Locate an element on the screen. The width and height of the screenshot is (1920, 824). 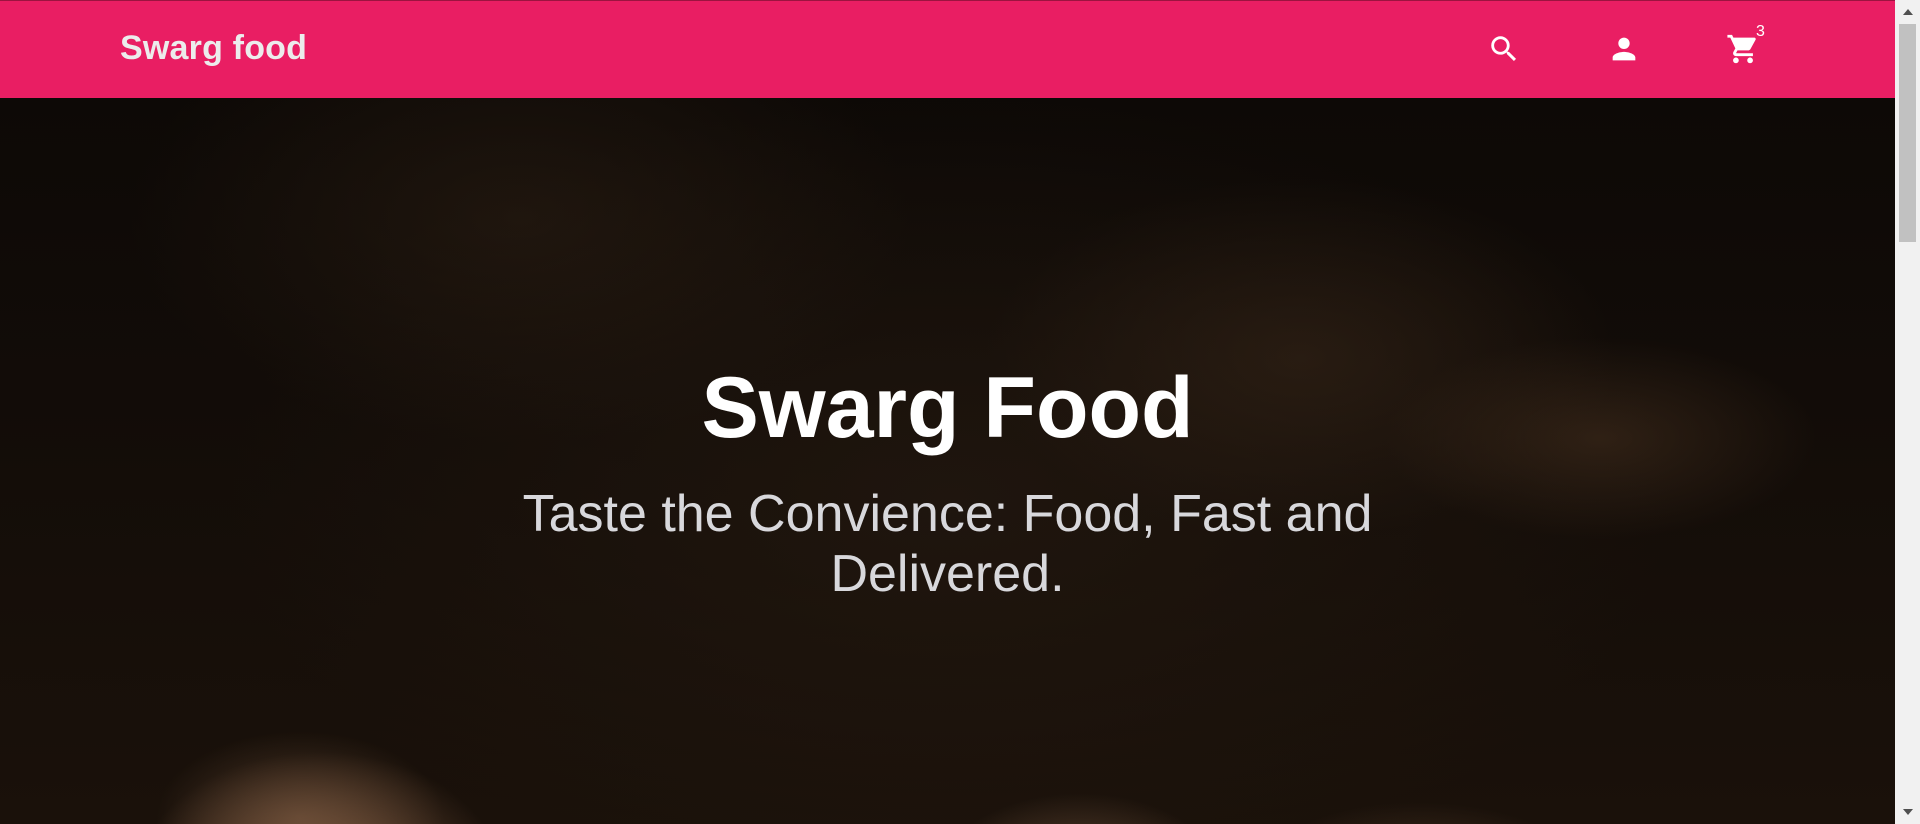
account-icon is located at coordinates (1624, 49).